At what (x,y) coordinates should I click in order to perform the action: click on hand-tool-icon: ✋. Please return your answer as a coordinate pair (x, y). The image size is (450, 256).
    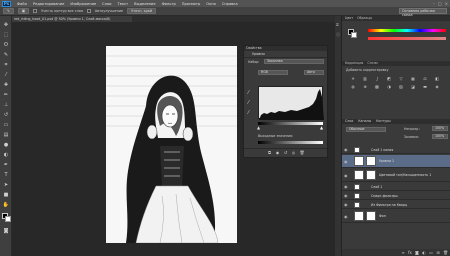
    Looking at the image, I should click on (6, 205).